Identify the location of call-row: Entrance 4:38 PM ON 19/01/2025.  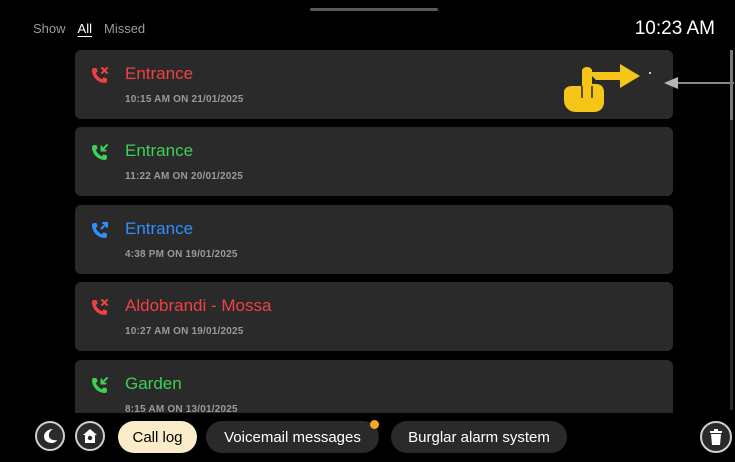
(374, 239).